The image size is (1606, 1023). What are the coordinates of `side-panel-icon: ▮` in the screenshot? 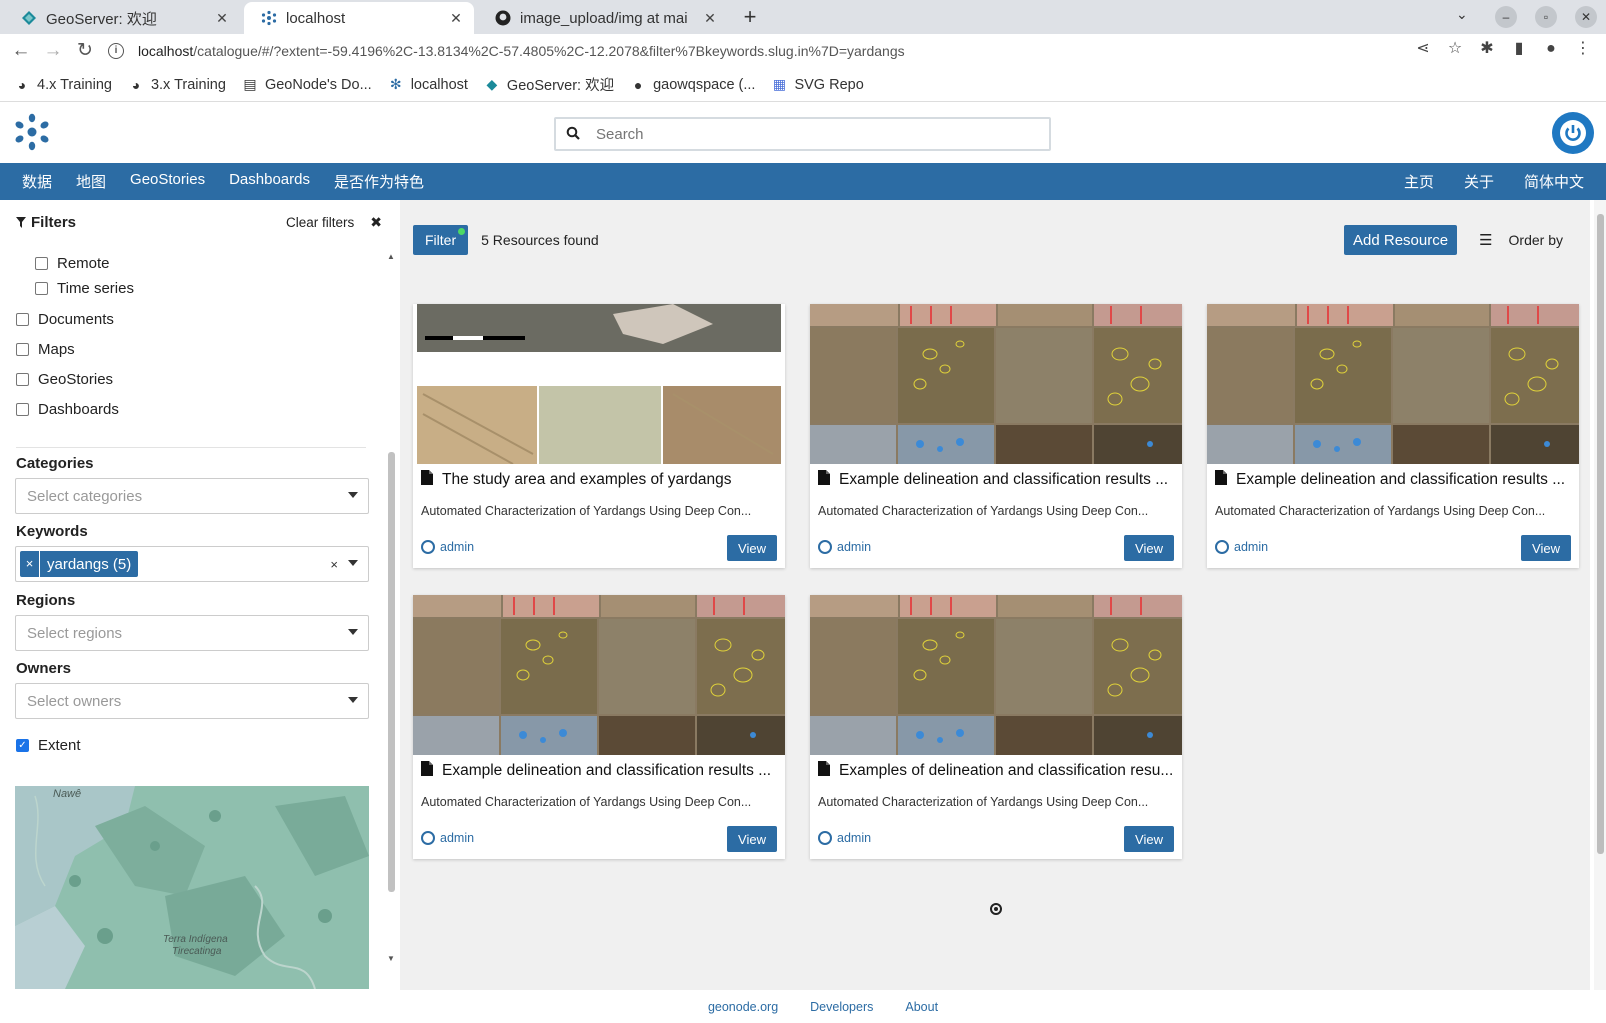 It's located at (1519, 49).